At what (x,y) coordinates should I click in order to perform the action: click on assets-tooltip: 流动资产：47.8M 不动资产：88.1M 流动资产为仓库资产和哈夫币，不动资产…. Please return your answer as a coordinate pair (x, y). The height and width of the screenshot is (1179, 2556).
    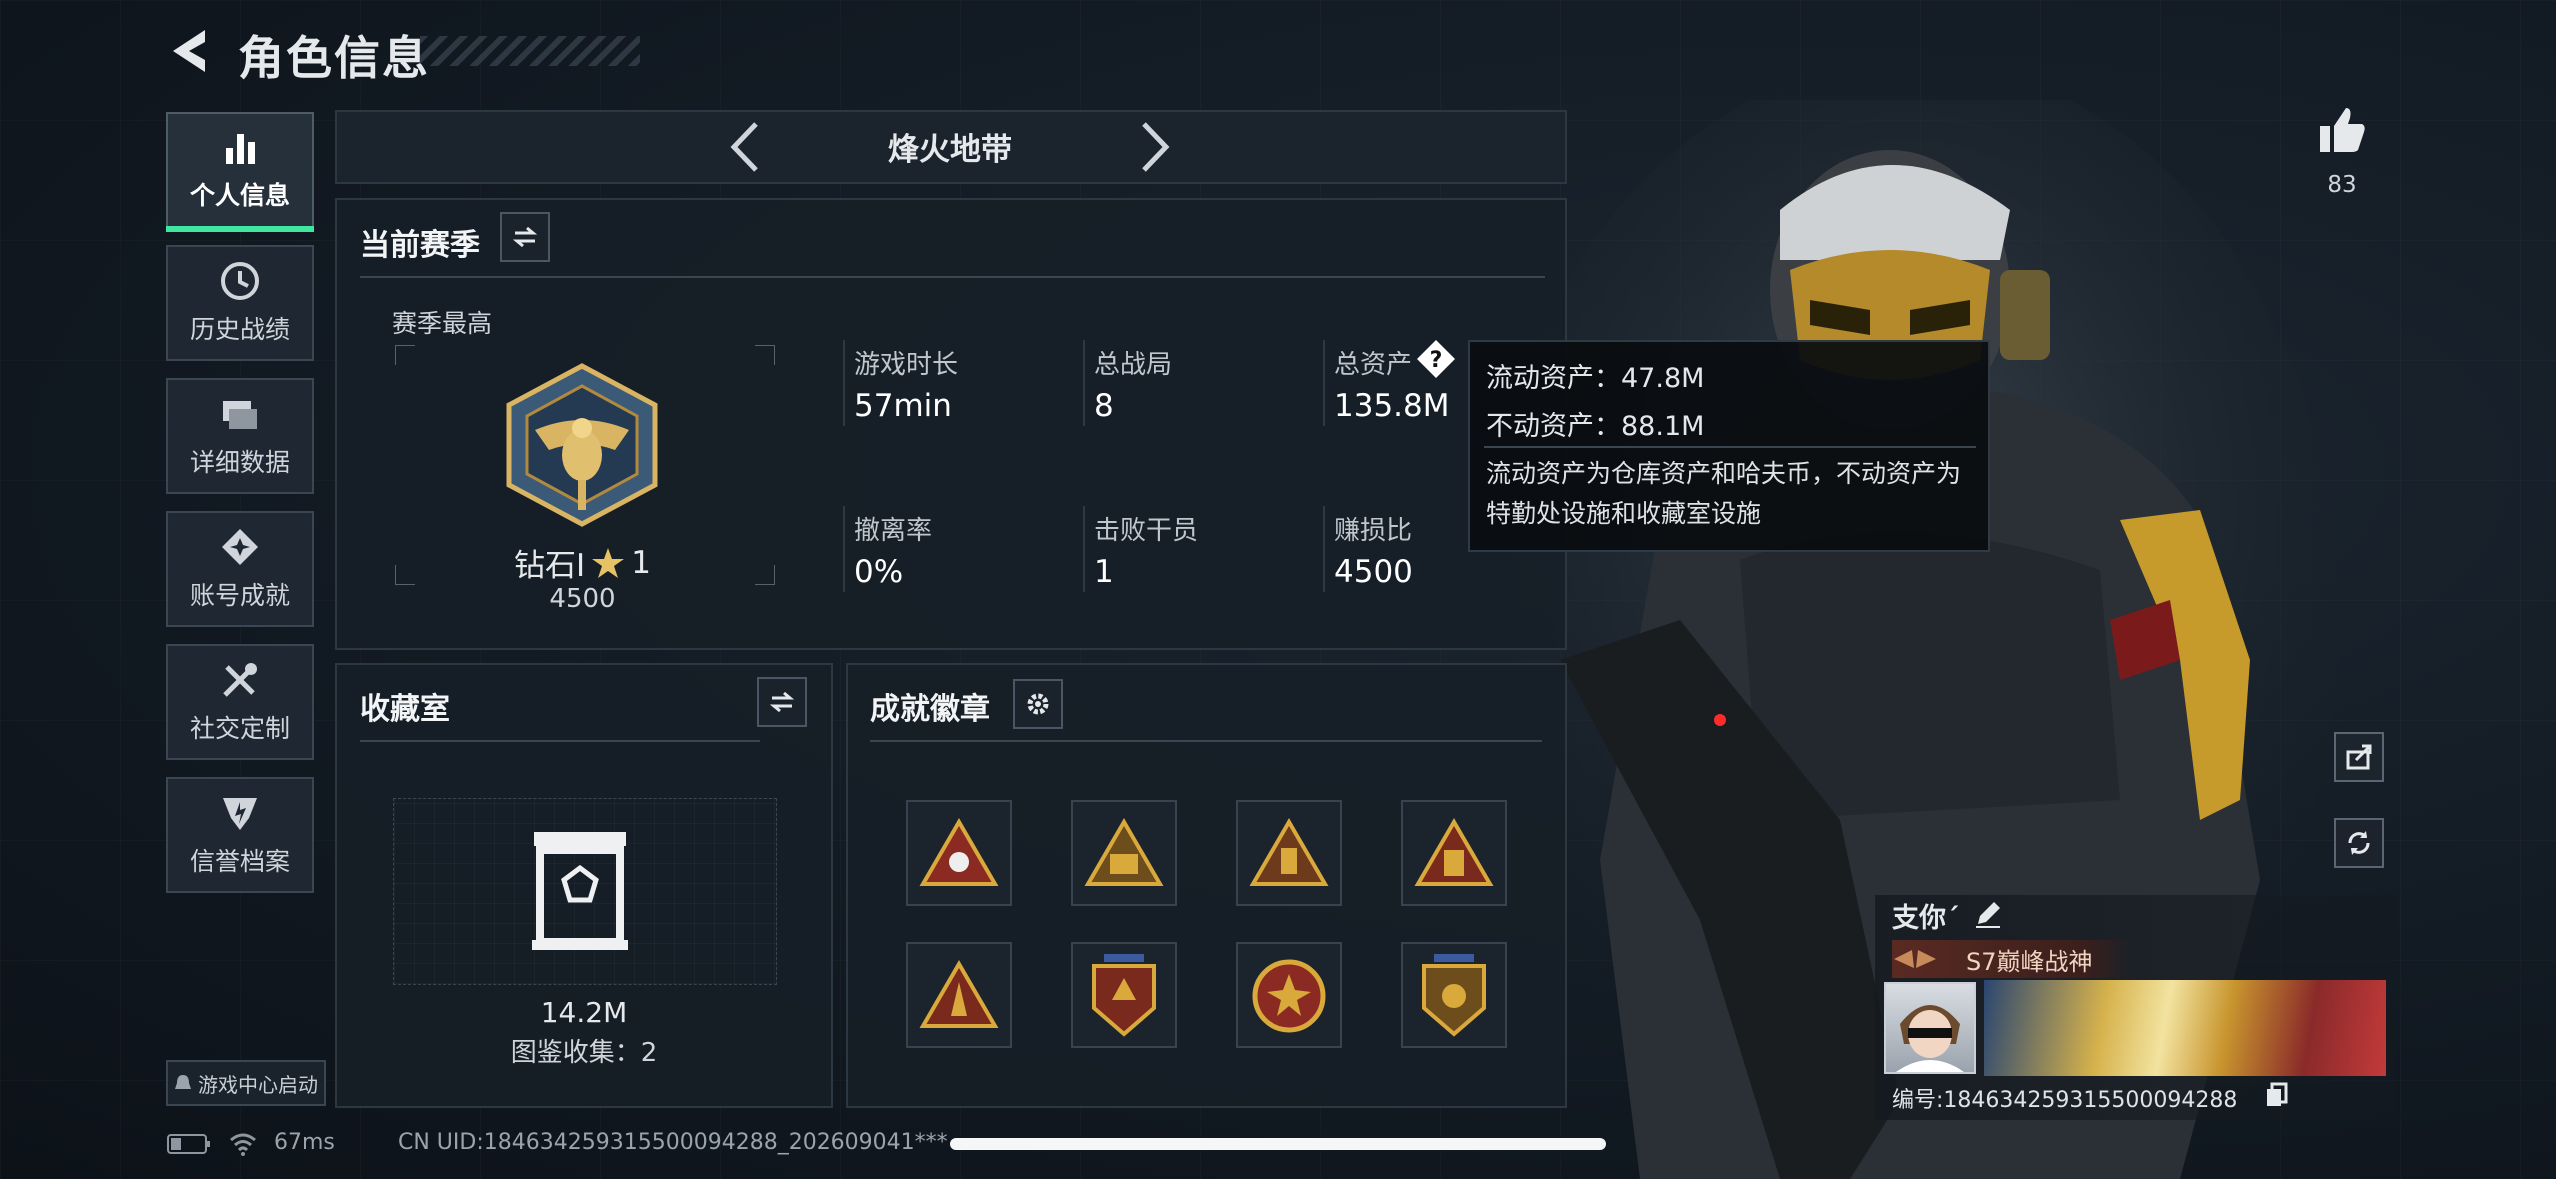
    Looking at the image, I should click on (1729, 446).